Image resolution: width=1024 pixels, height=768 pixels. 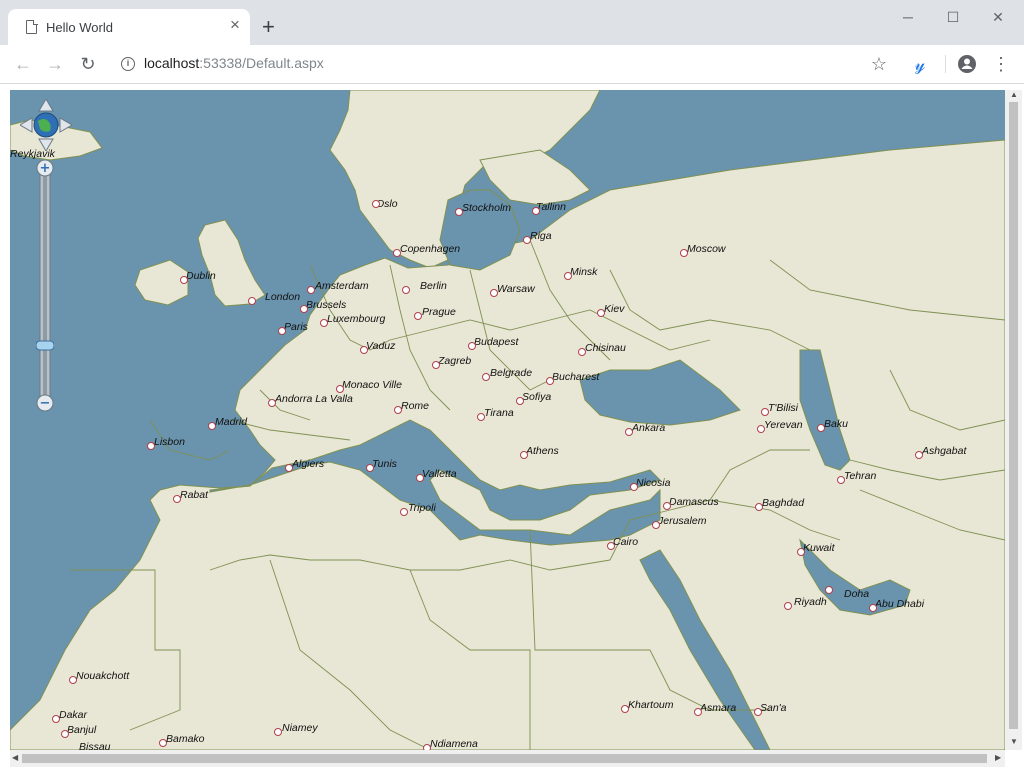 I want to click on toolbar-separator, so click(x=945, y=64).